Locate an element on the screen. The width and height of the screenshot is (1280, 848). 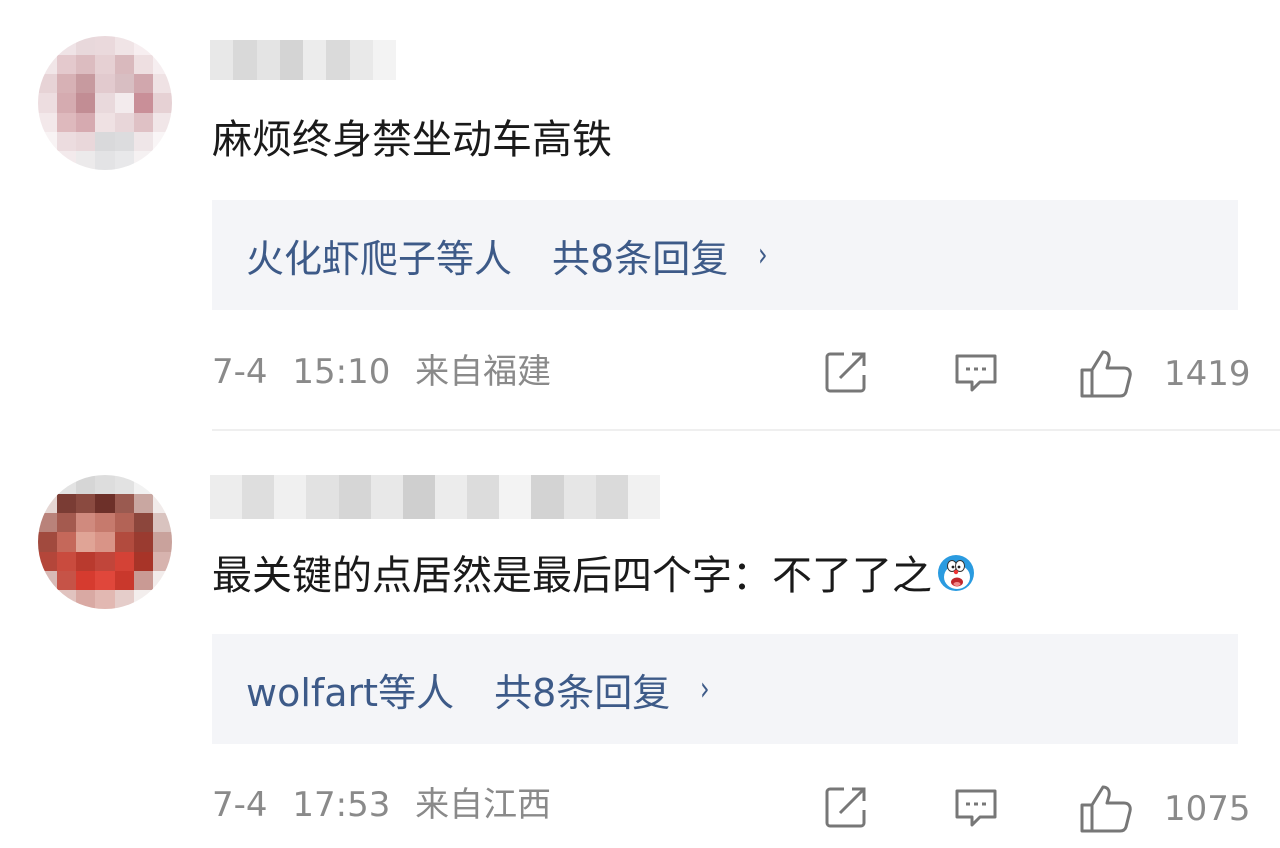
like-button: 1419 is located at coordinates (1164, 374).